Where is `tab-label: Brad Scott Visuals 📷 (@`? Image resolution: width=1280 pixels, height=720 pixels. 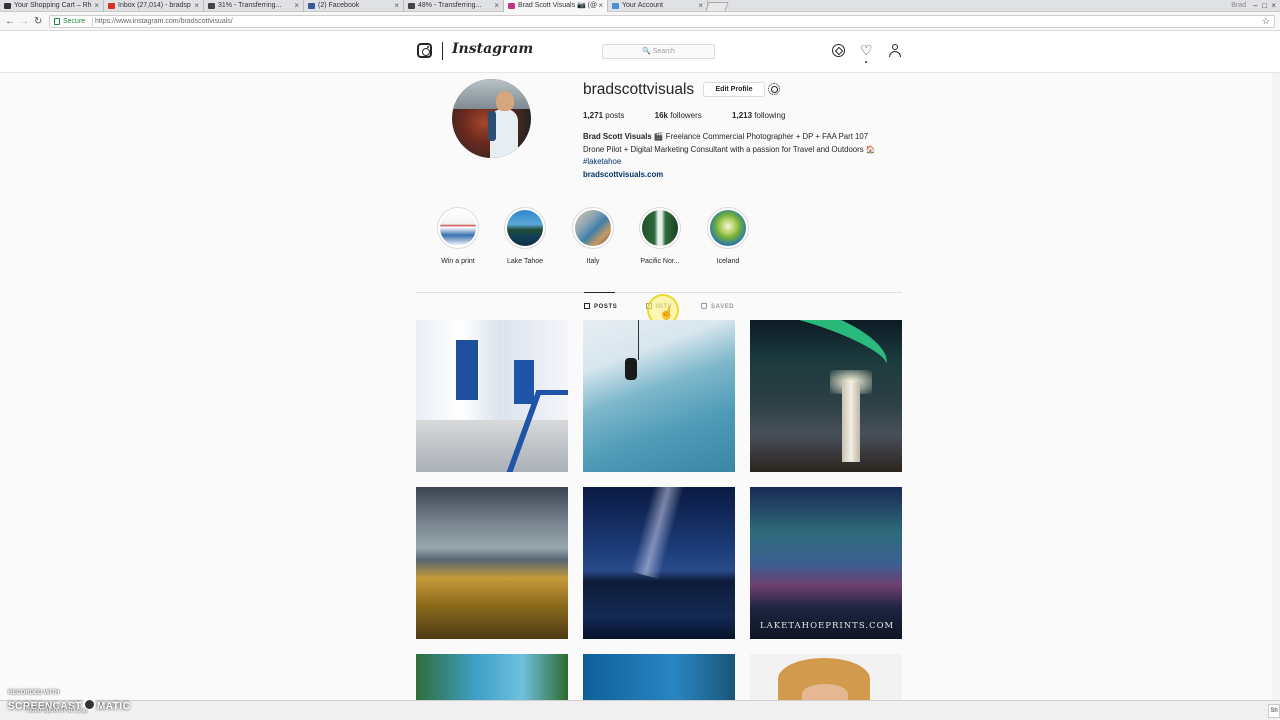
tab-label: Brad Scott Visuals 📷 (@ is located at coordinates (558, 5).